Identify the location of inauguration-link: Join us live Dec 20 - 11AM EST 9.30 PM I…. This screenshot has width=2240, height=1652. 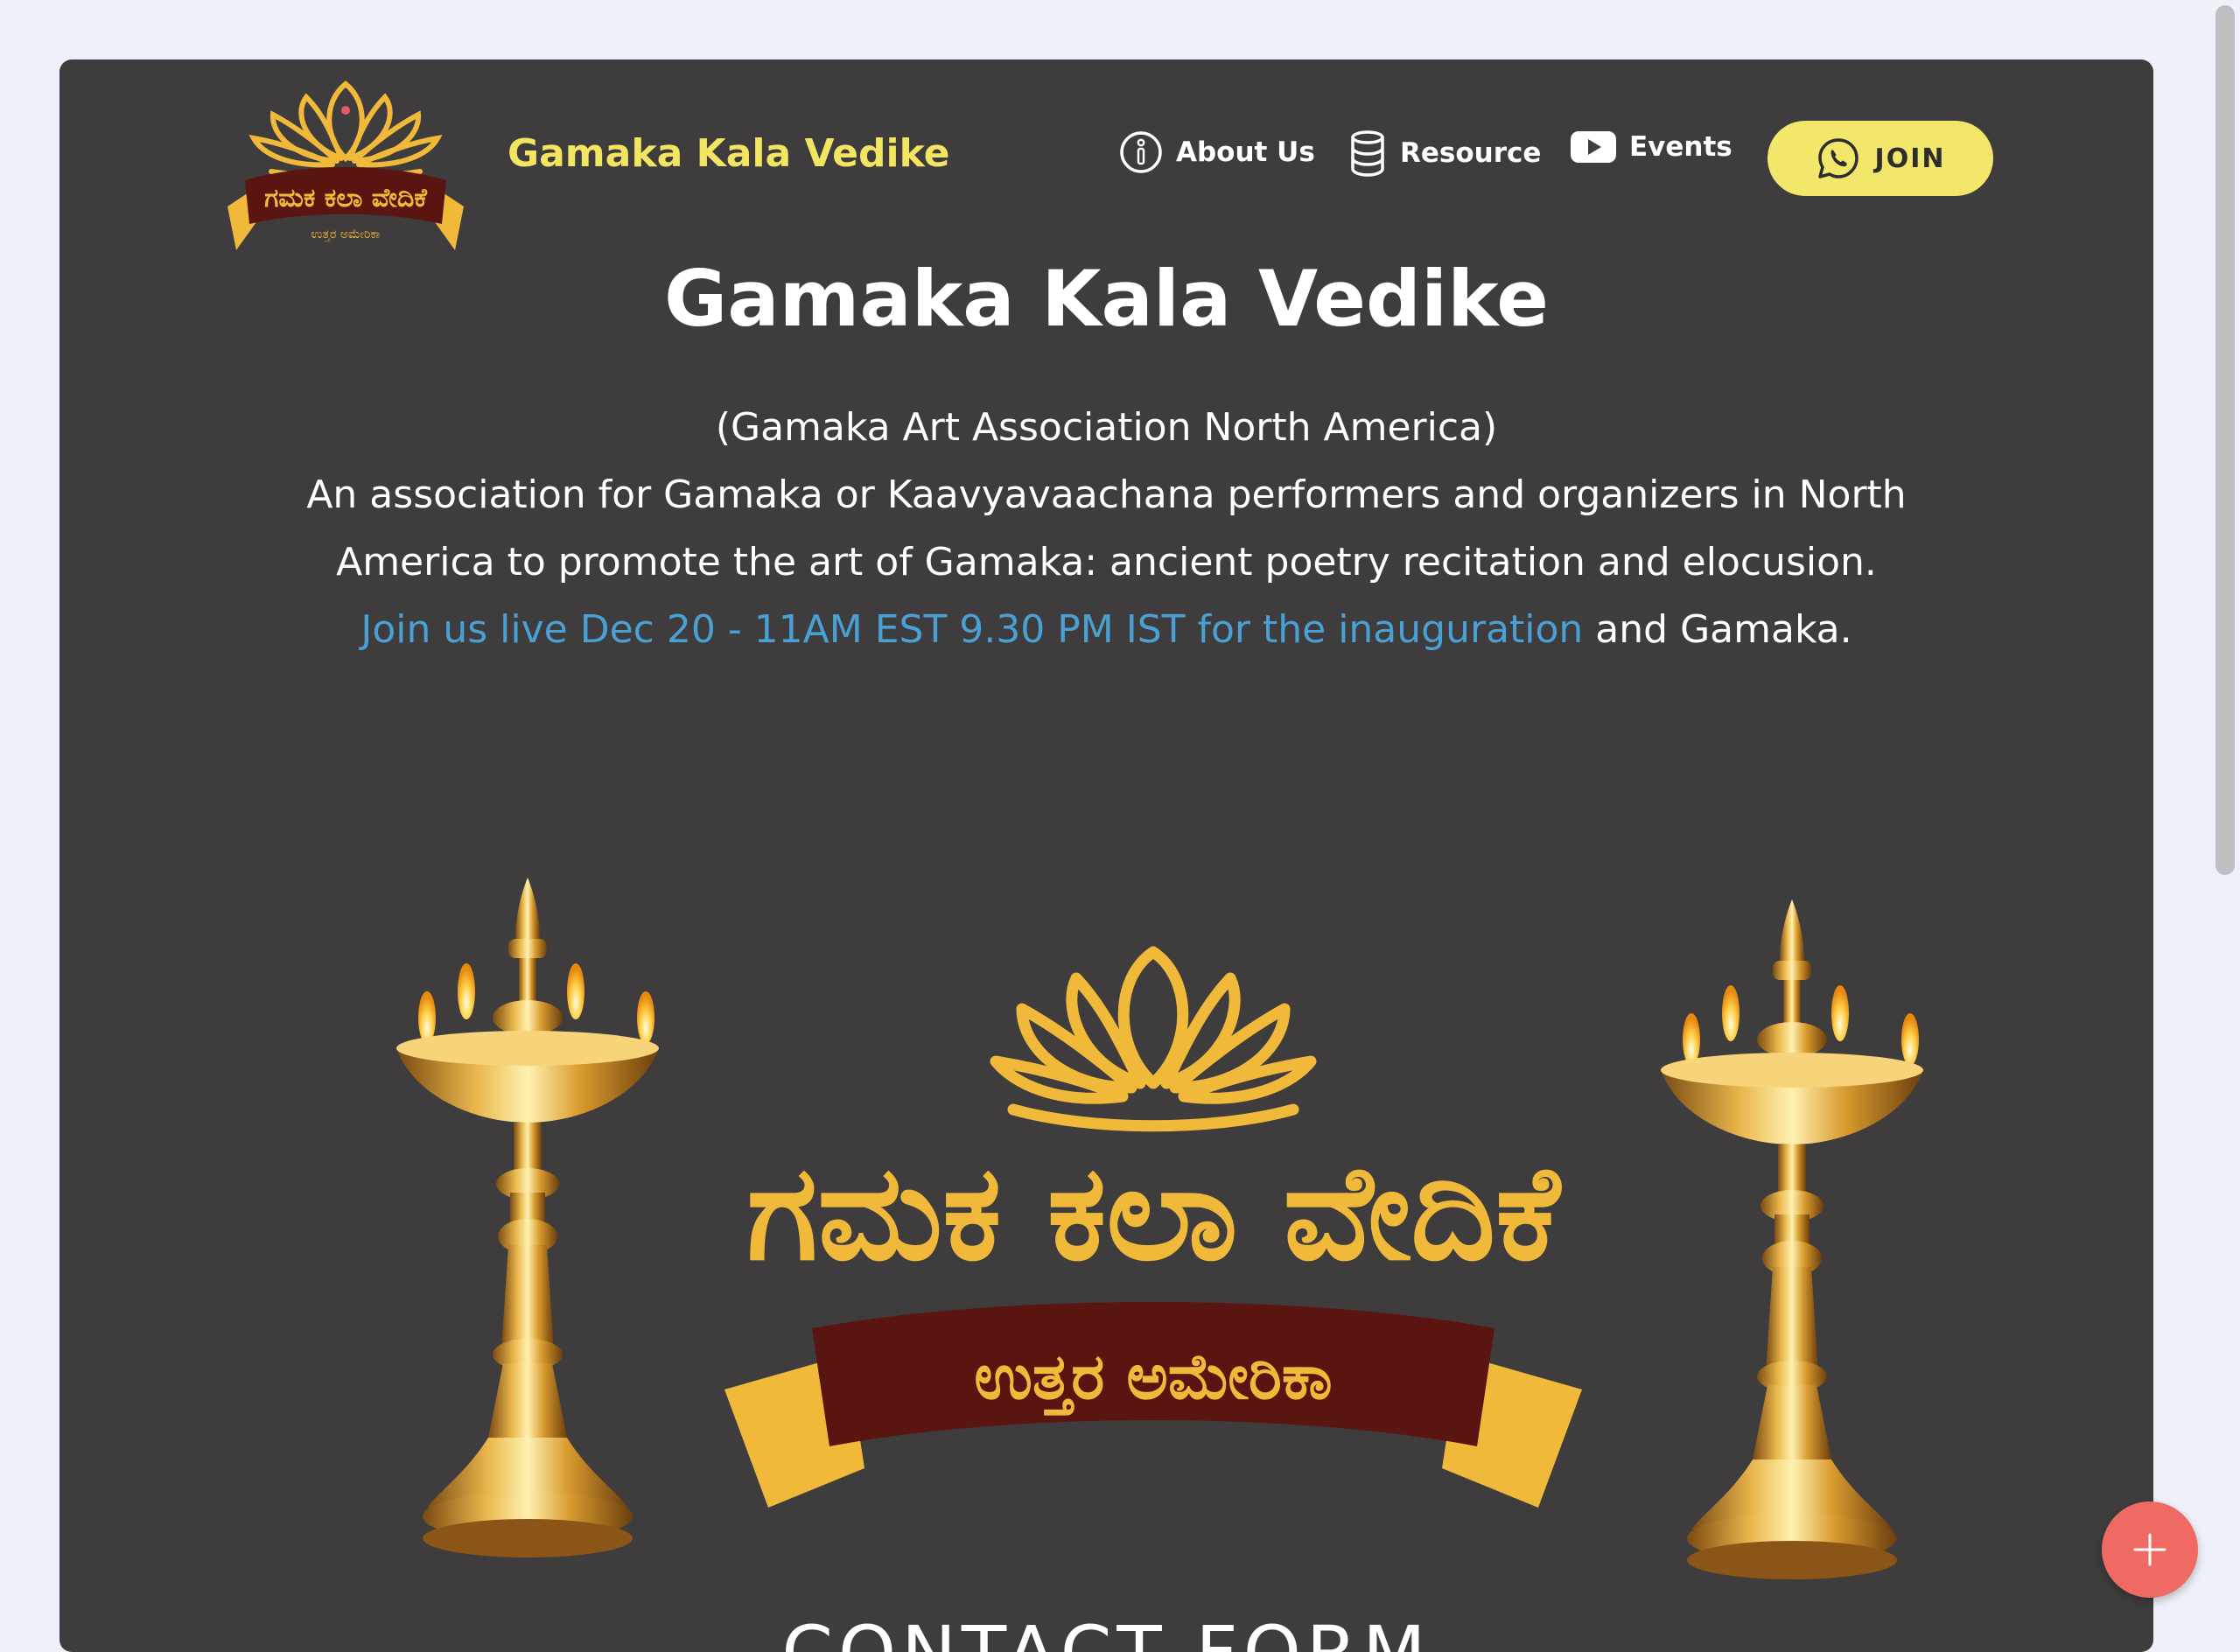
(971, 629).